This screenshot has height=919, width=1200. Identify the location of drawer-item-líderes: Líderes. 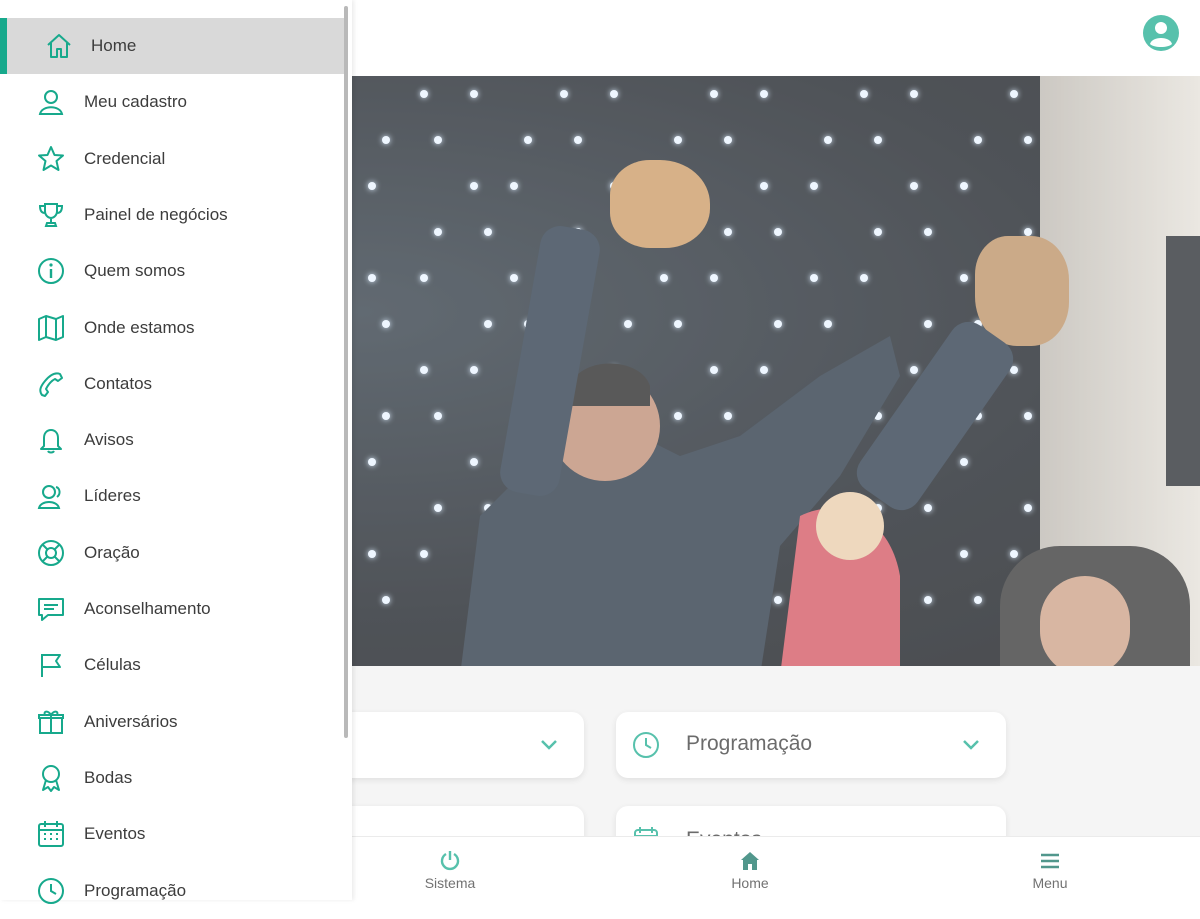
(173, 496).